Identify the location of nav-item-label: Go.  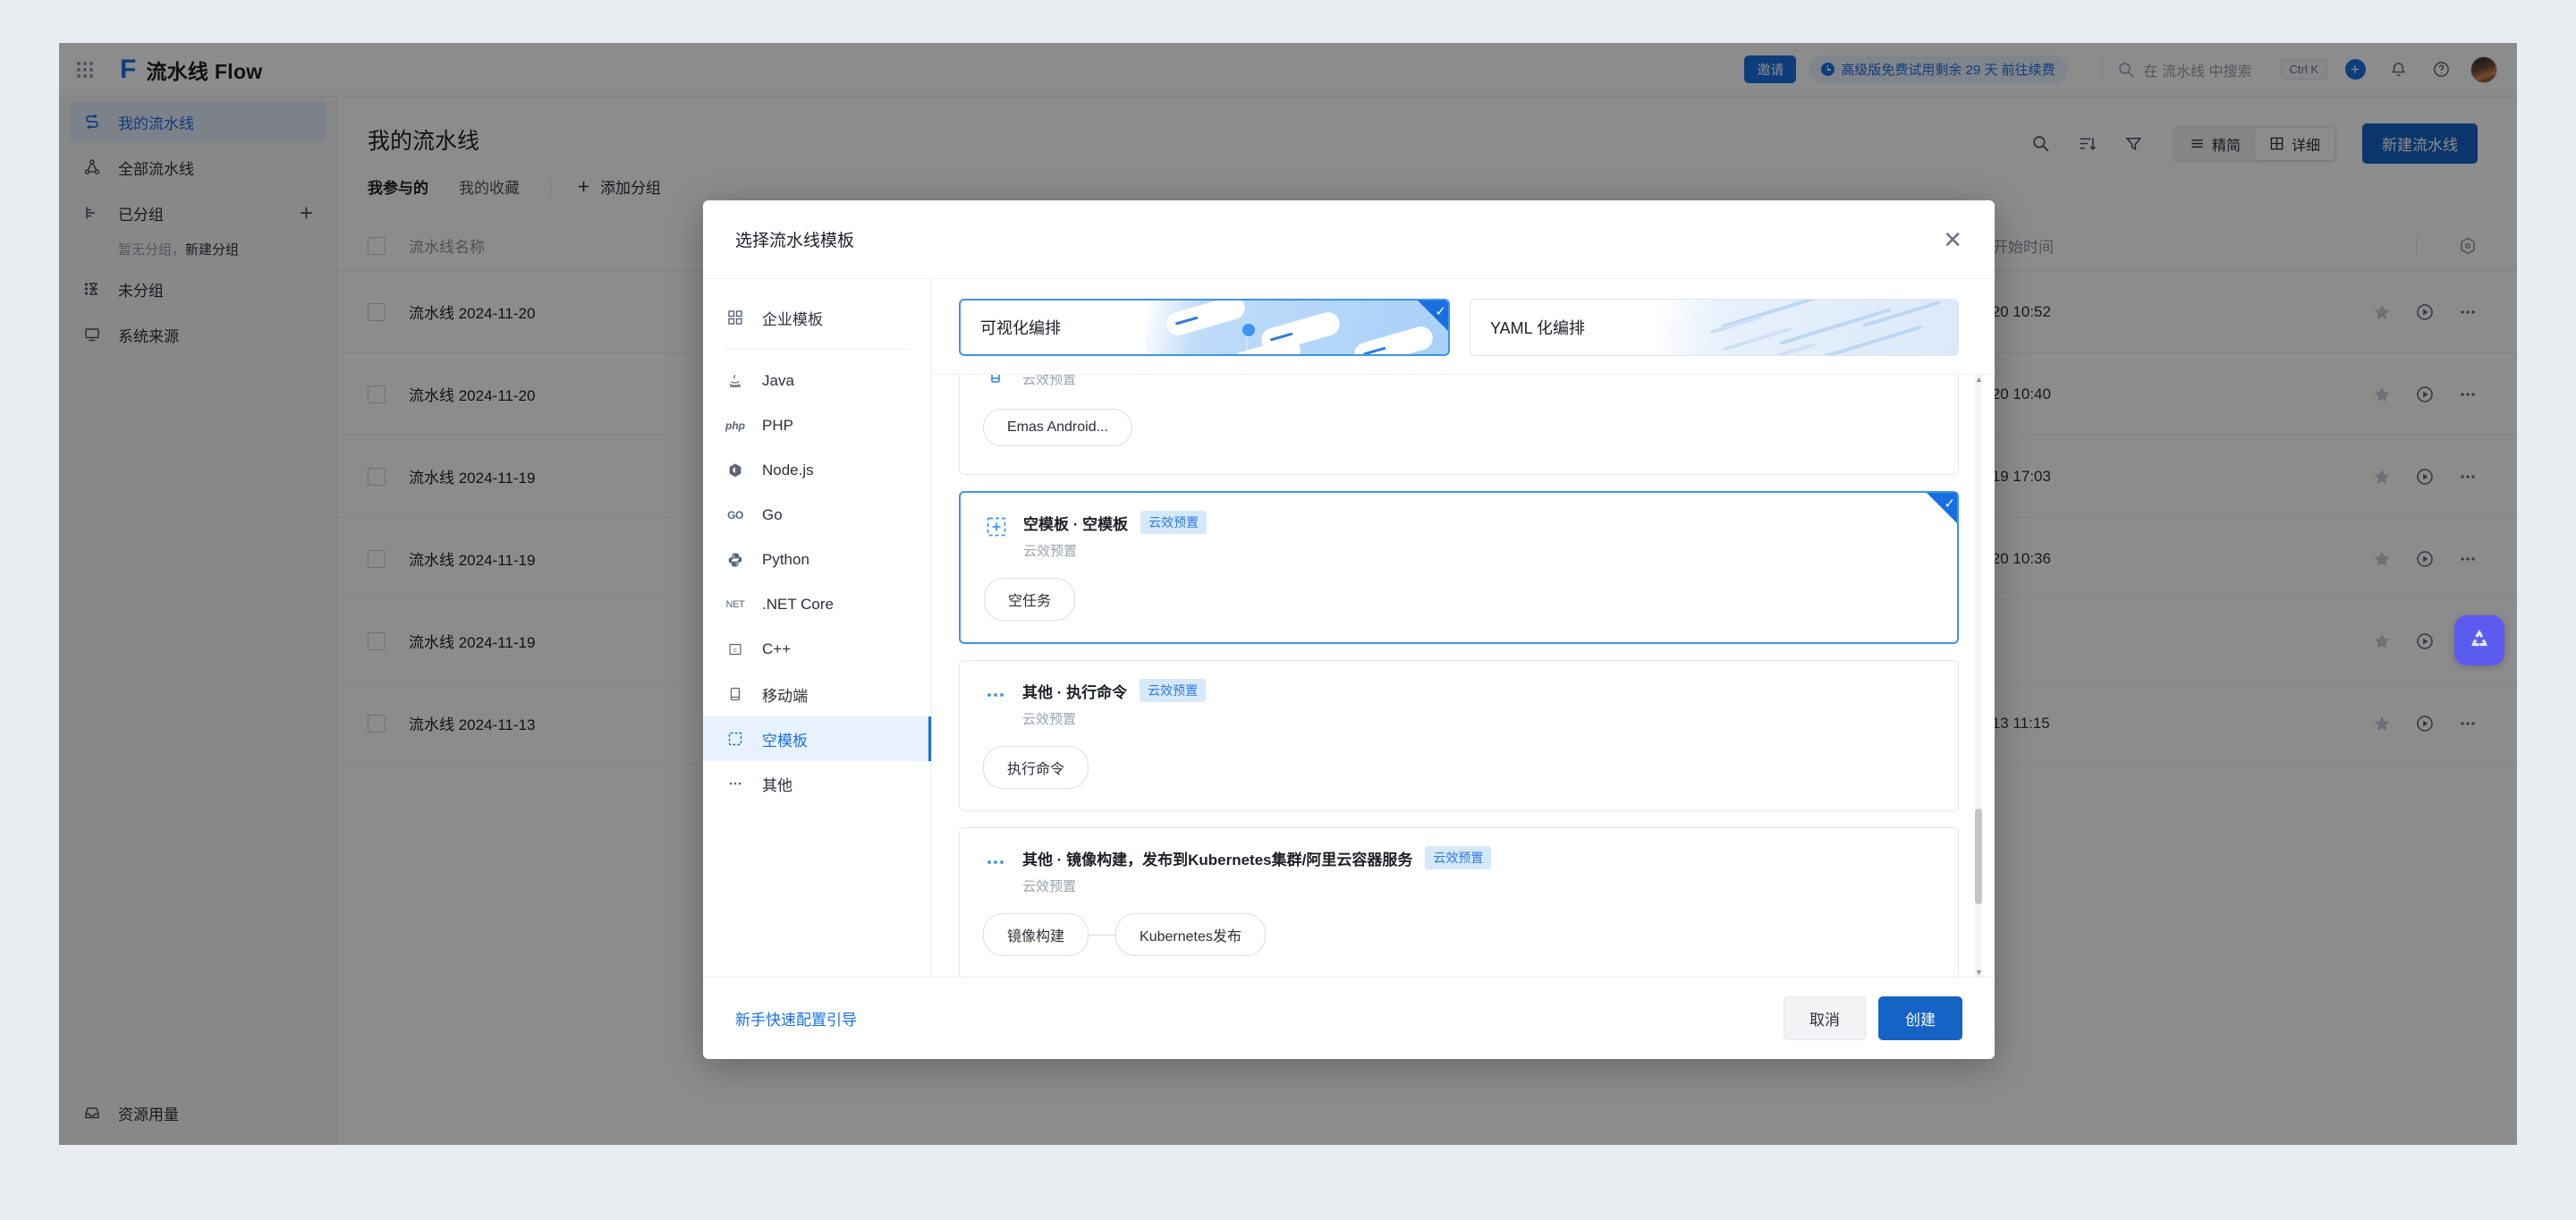
(772, 515).